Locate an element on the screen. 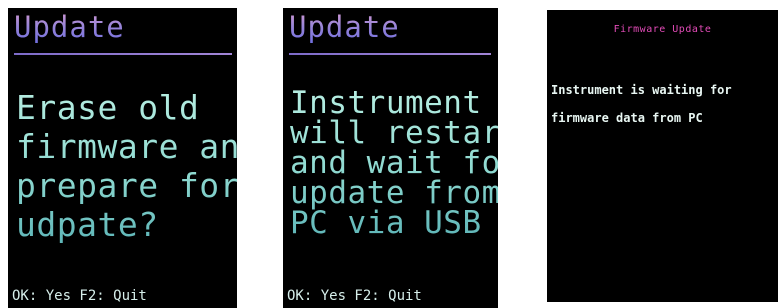  message-line: update from is located at coordinates (394, 193).